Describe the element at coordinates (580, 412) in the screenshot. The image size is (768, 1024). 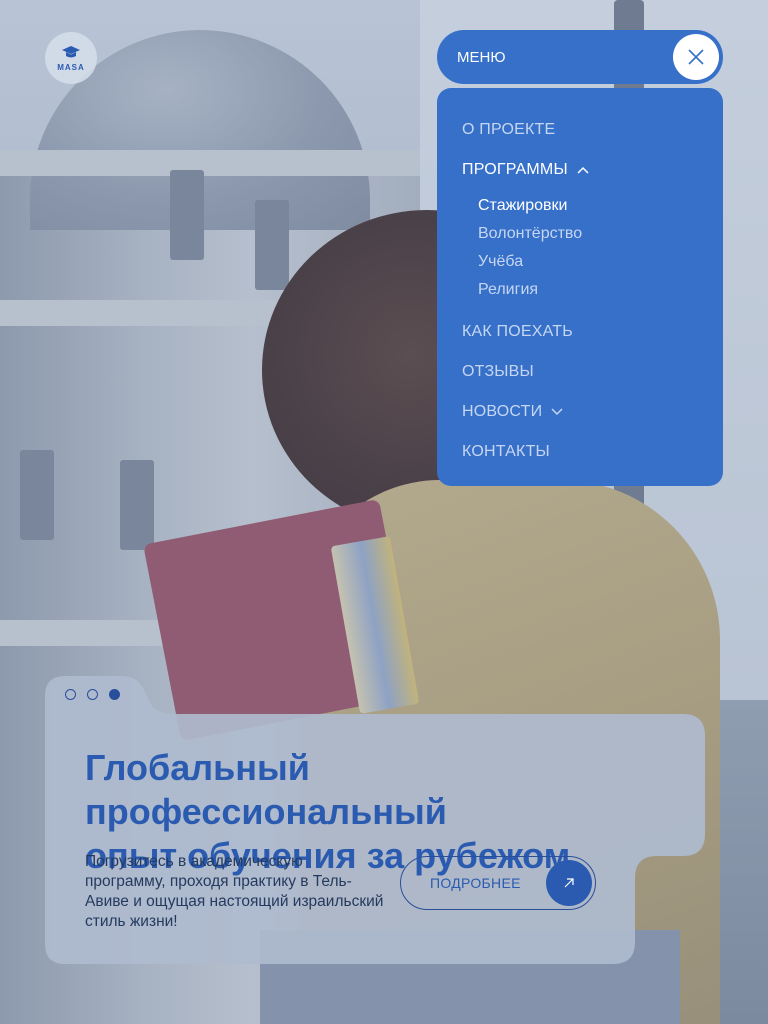
I see `nav-item-news: НОВОСТИ` at that location.